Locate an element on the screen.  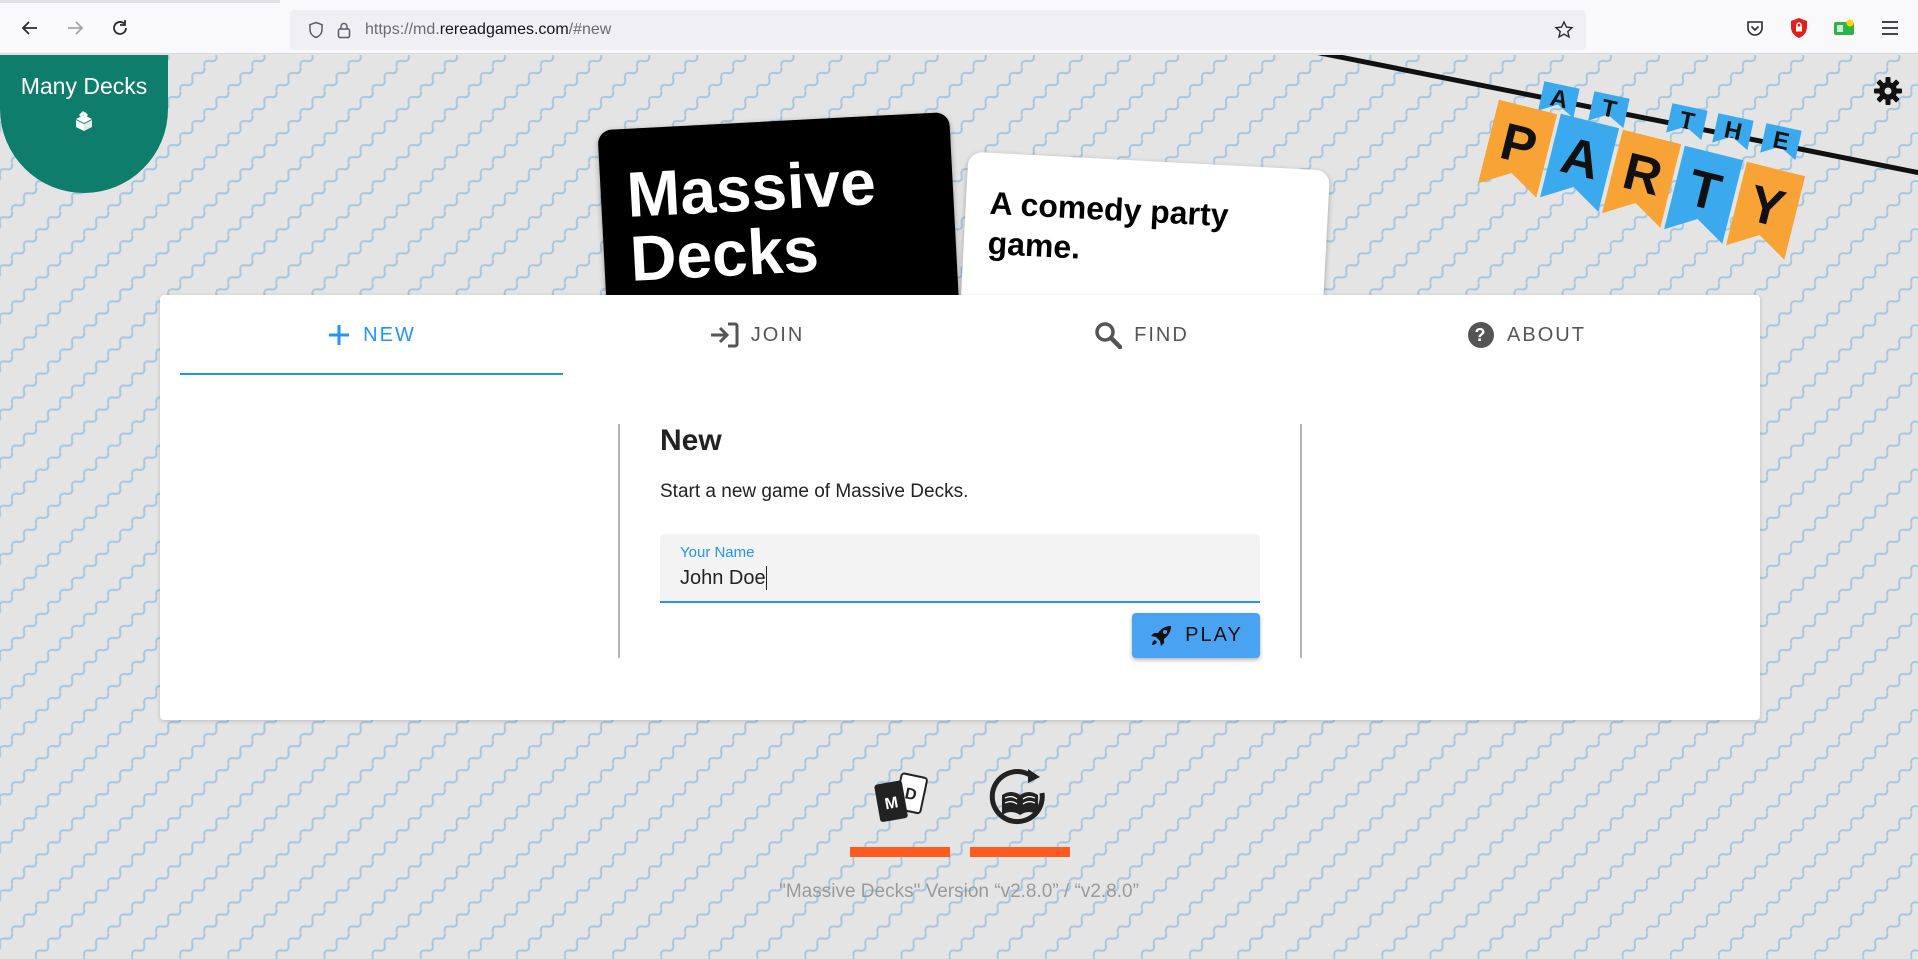
tab-new: NEW is located at coordinates (371, 335).